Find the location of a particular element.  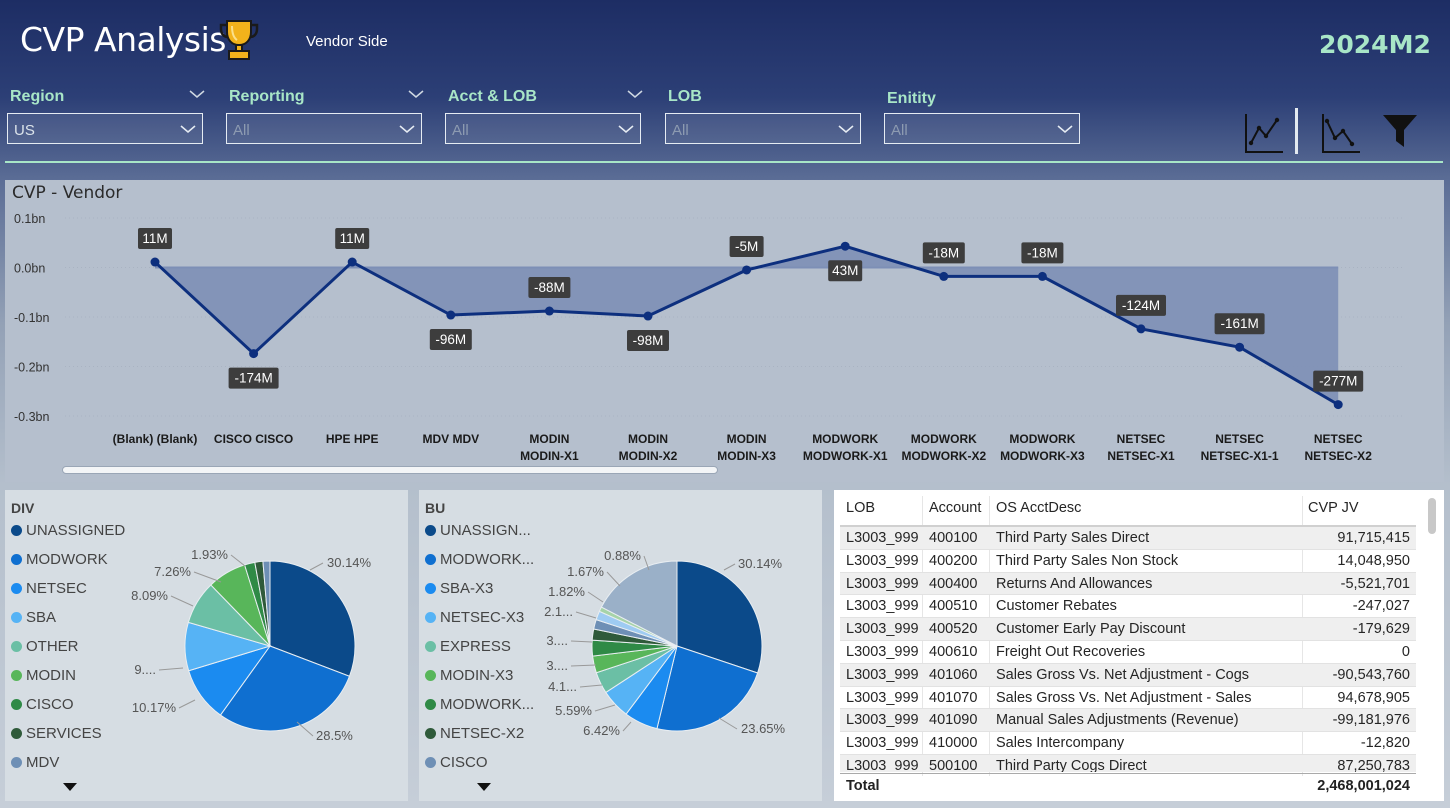

table-row: L3003_999 410000 Sales Intercompany -12,820 is located at coordinates (1128, 743).